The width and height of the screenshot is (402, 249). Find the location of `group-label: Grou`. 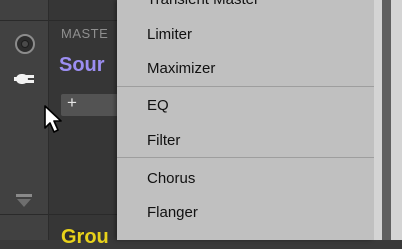

group-label: Grou is located at coordinates (85, 237).